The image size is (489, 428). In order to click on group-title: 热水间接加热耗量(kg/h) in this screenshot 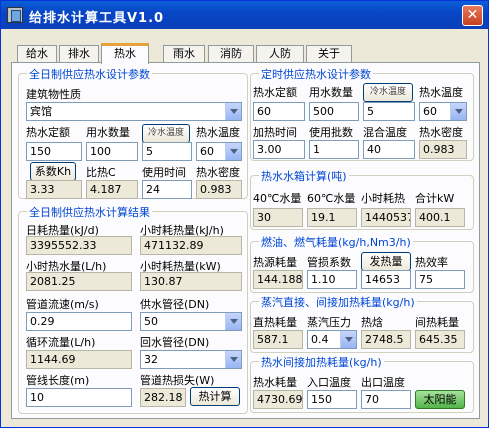, I will do `click(321, 362)`.